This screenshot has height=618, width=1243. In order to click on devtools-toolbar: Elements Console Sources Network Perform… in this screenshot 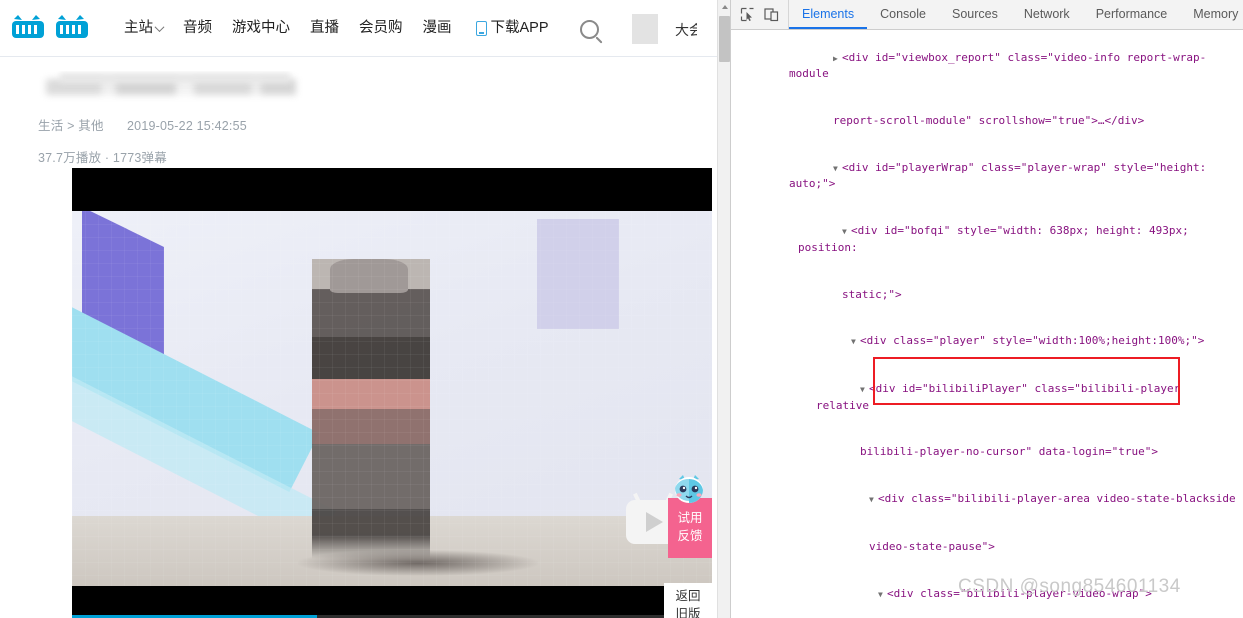, I will do `click(987, 15)`.